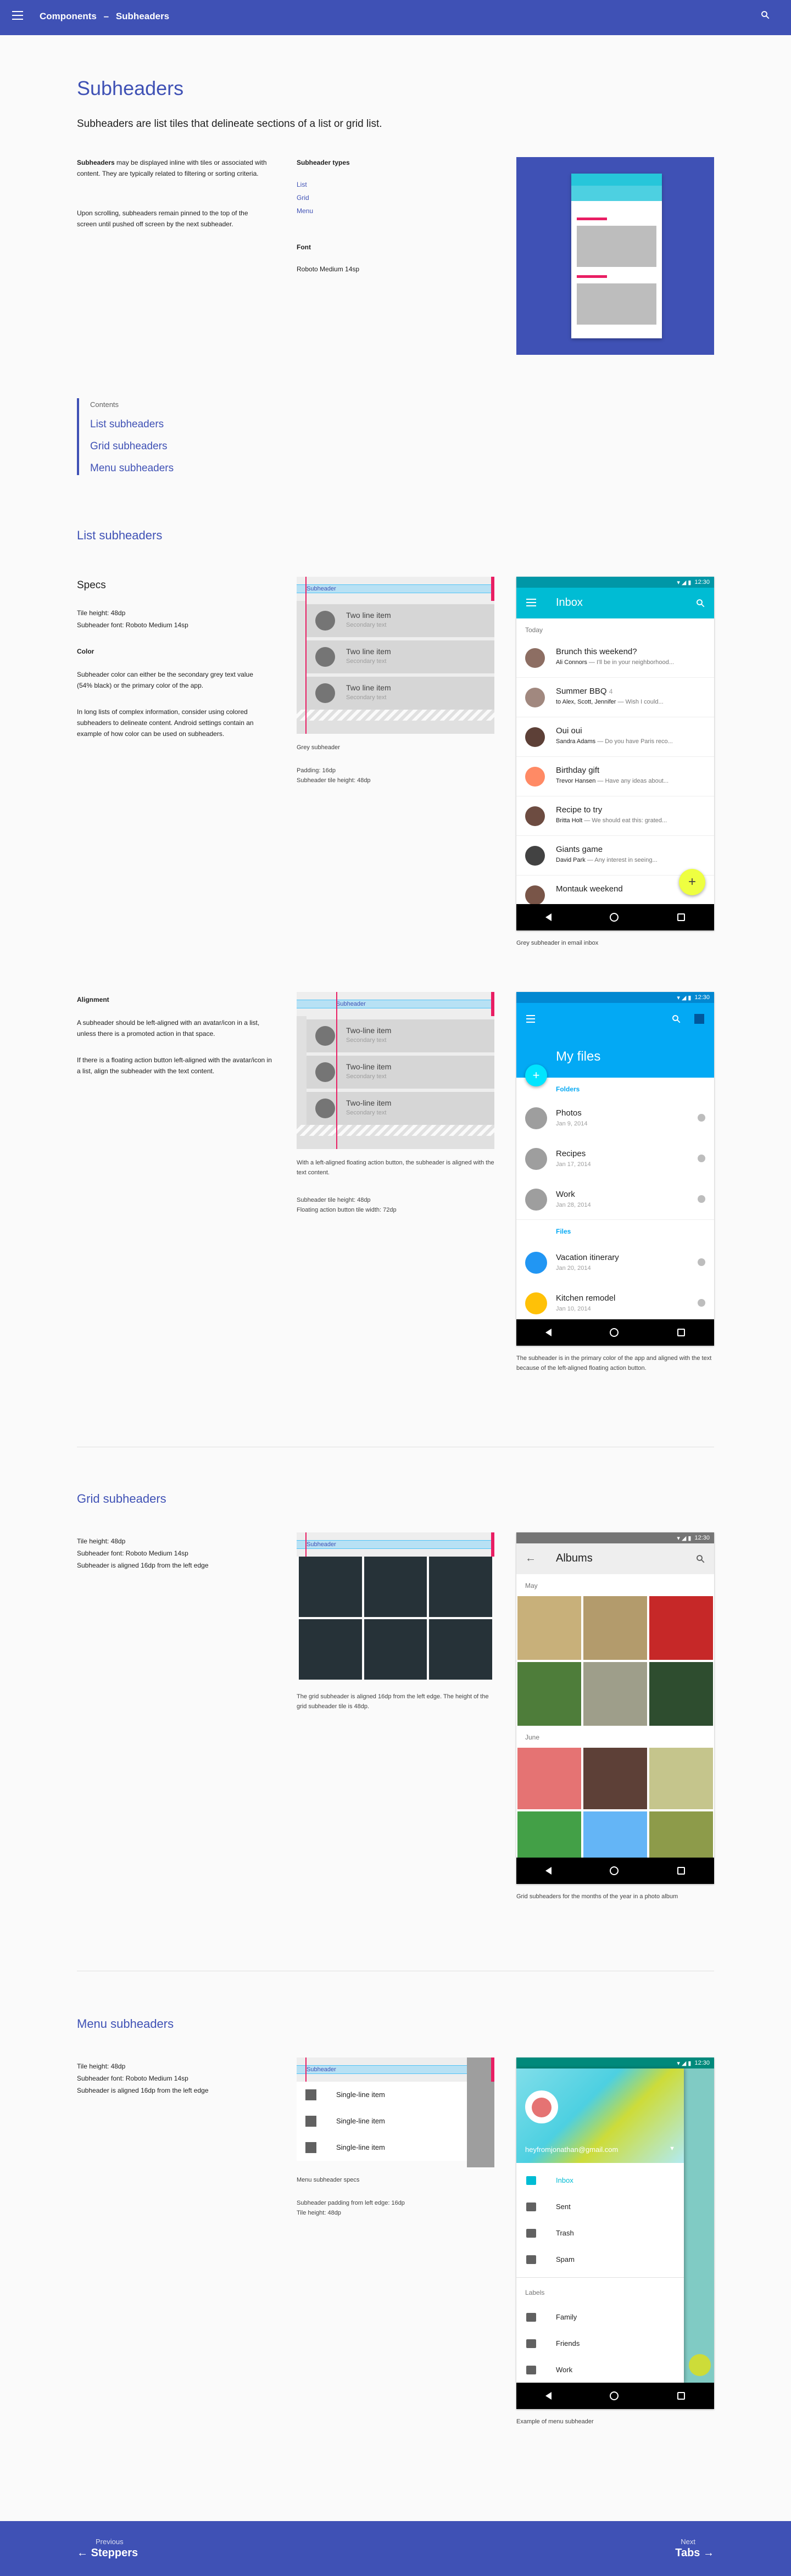  What do you see at coordinates (69, 16) in the screenshot?
I see `breadcrumb-section: Components` at bounding box center [69, 16].